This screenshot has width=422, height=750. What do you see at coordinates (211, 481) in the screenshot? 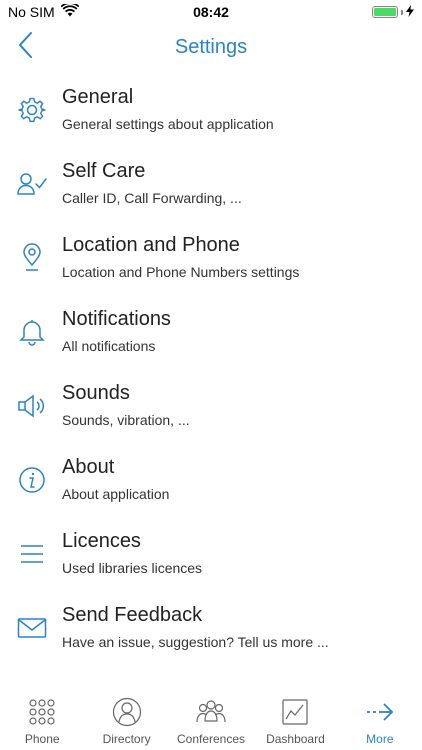
I see `settings-item-about: About About application` at bounding box center [211, 481].